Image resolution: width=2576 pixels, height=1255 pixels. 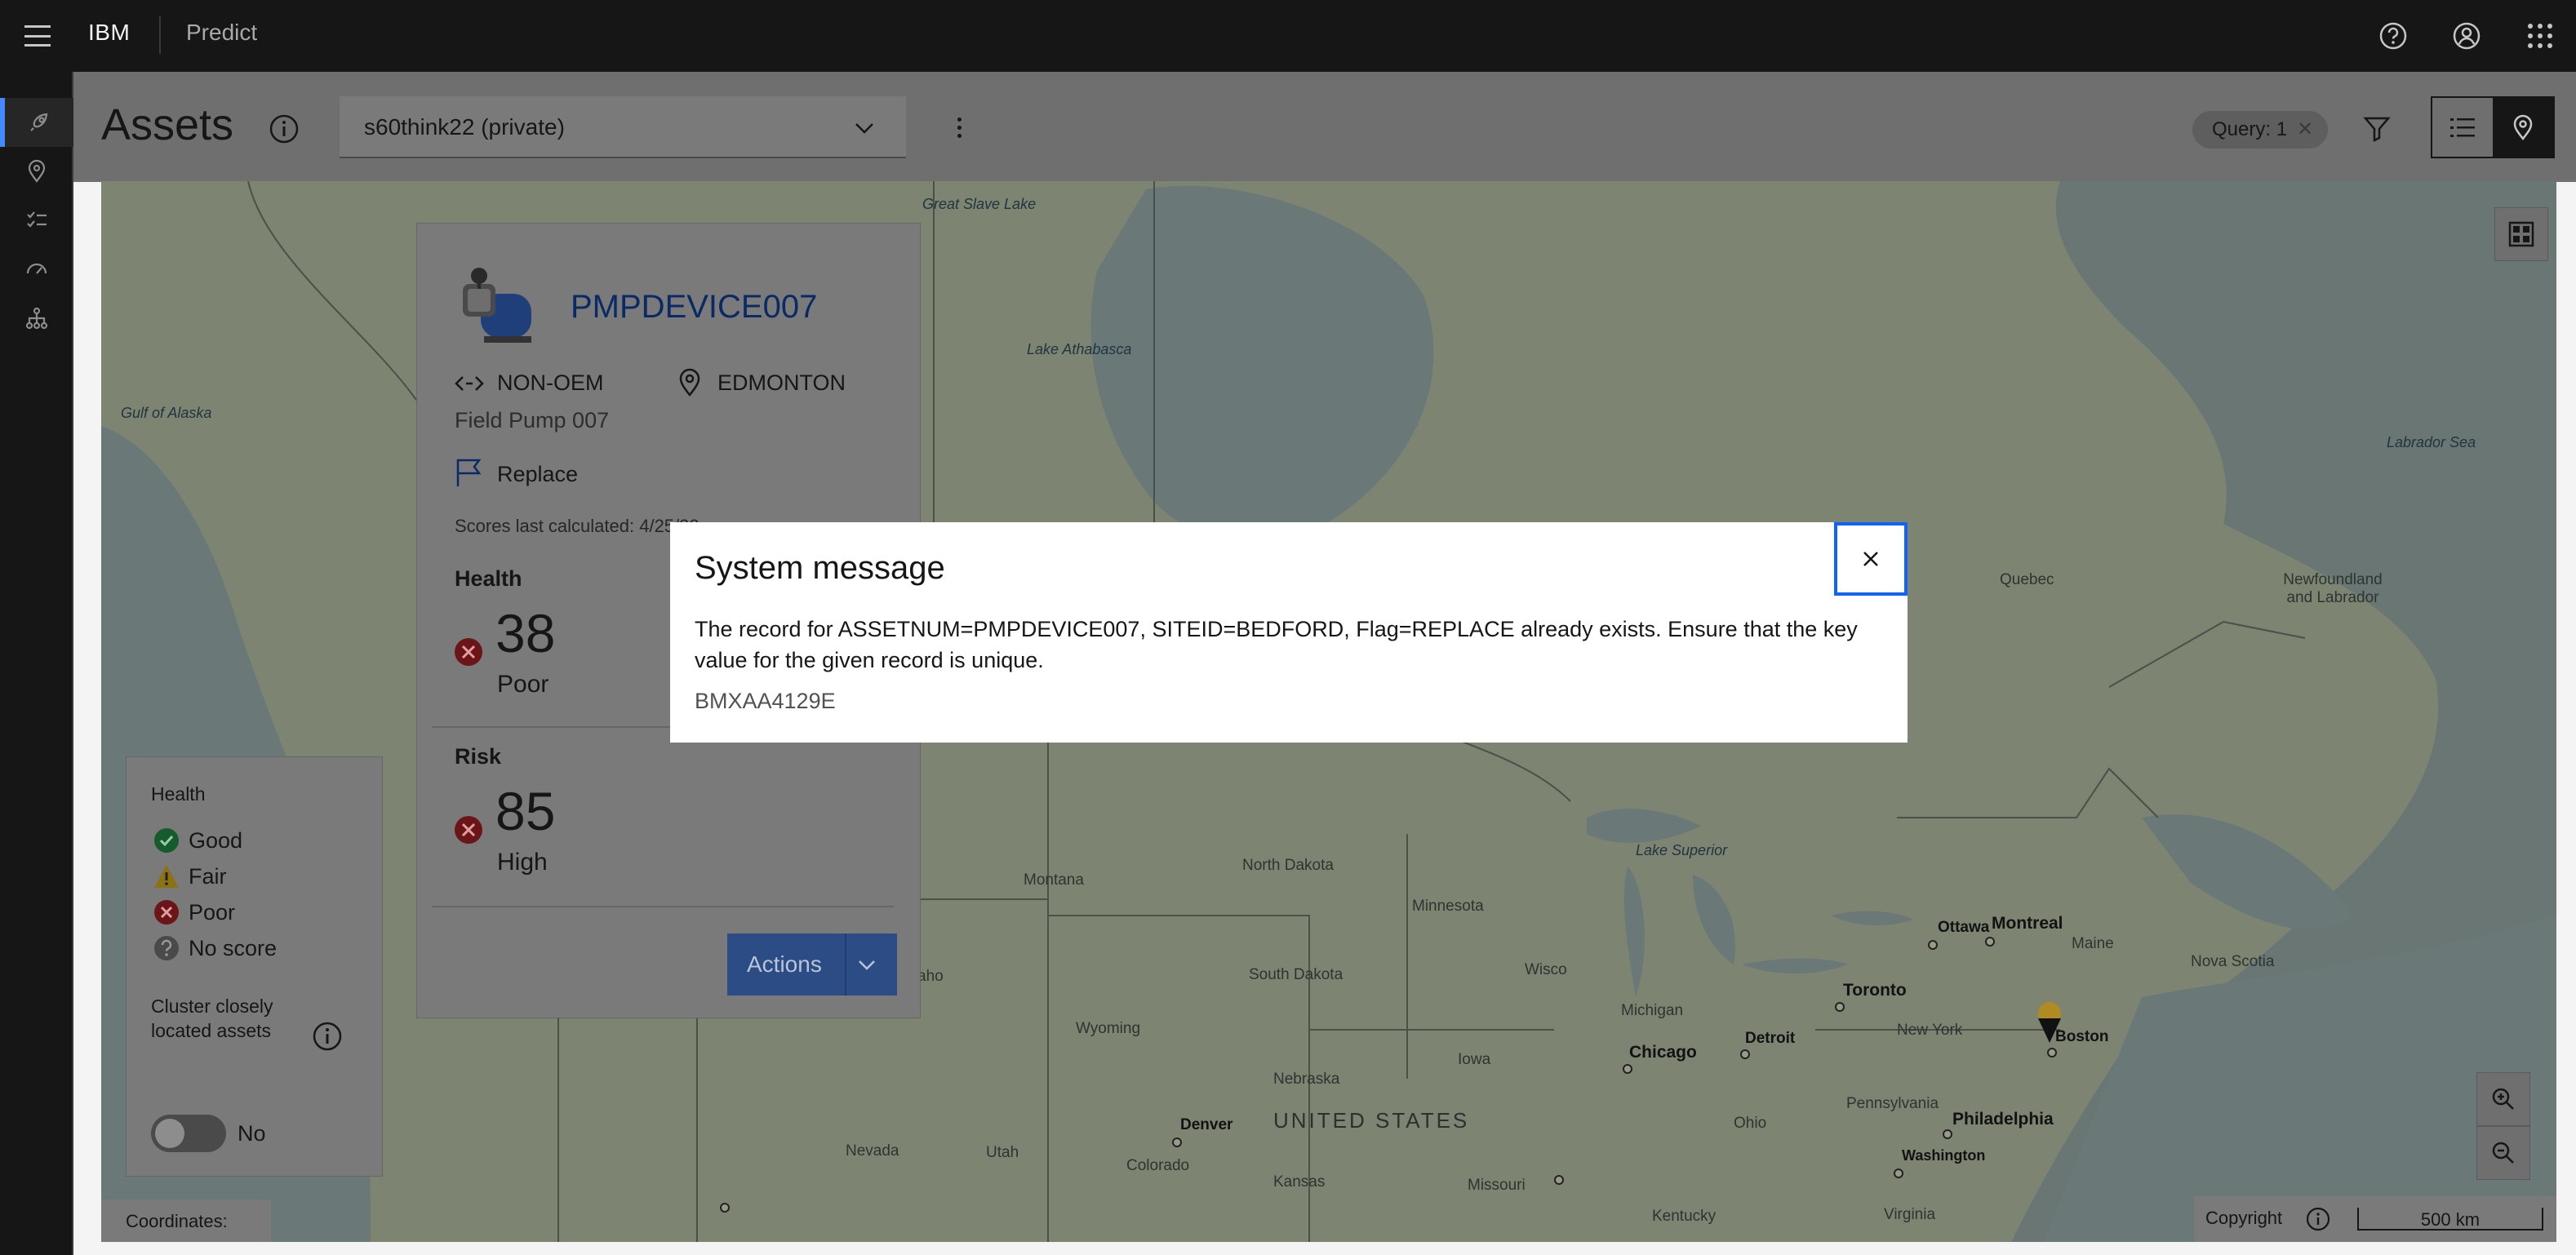 What do you see at coordinates (2093, 943) in the screenshot?
I see `map-label-maine: Maine` at bounding box center [2093, 943].